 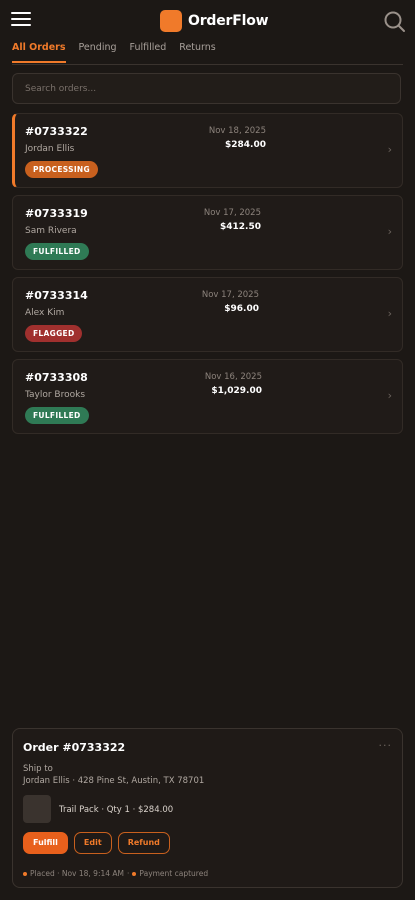 What do you see at coordinates (55, 395) in the screenshot?
I see `order-customer: Taylor Brooks` at bounding box center [55, 395].